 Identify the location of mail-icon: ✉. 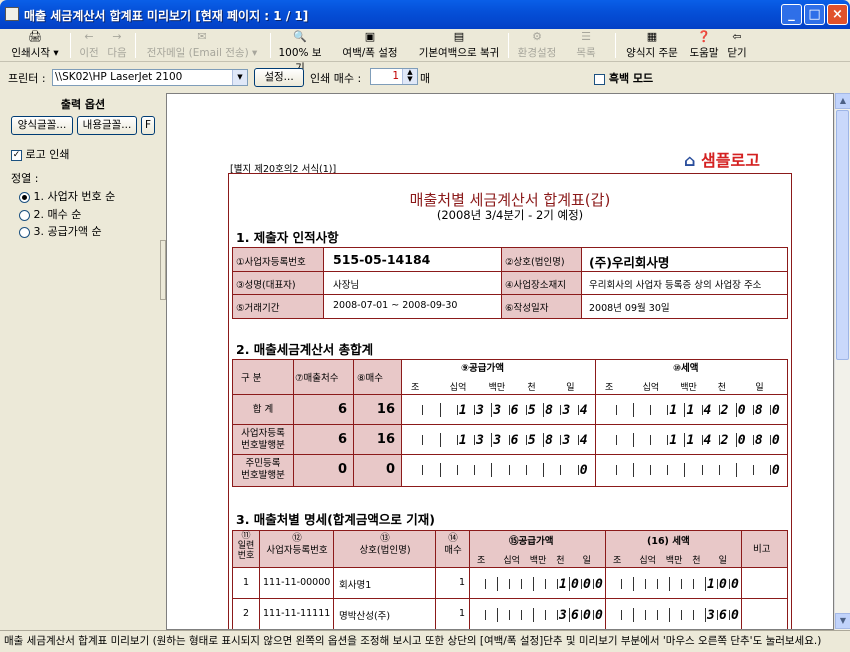
(202, 36).